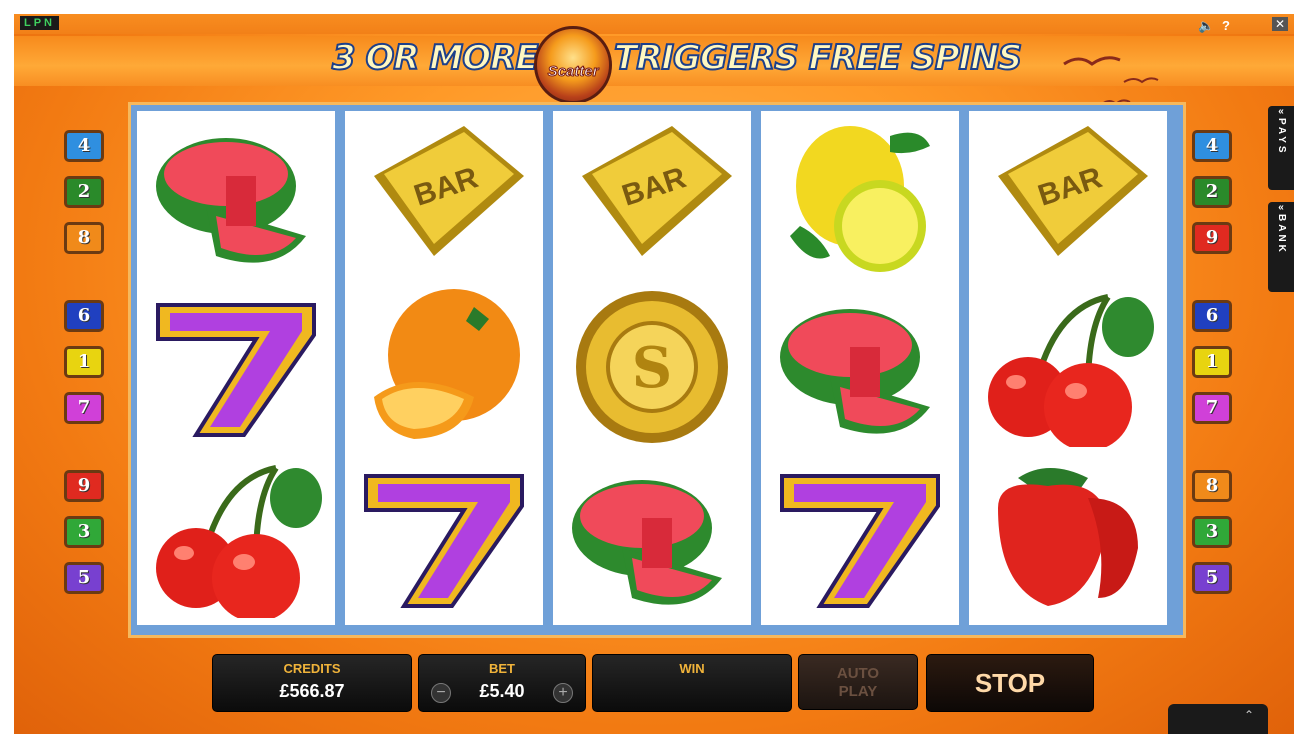 Image resolution: width=1308 pixels, height=748 pixels. I want to click on autoplay-label-2: PLAY, so click(858, 691).